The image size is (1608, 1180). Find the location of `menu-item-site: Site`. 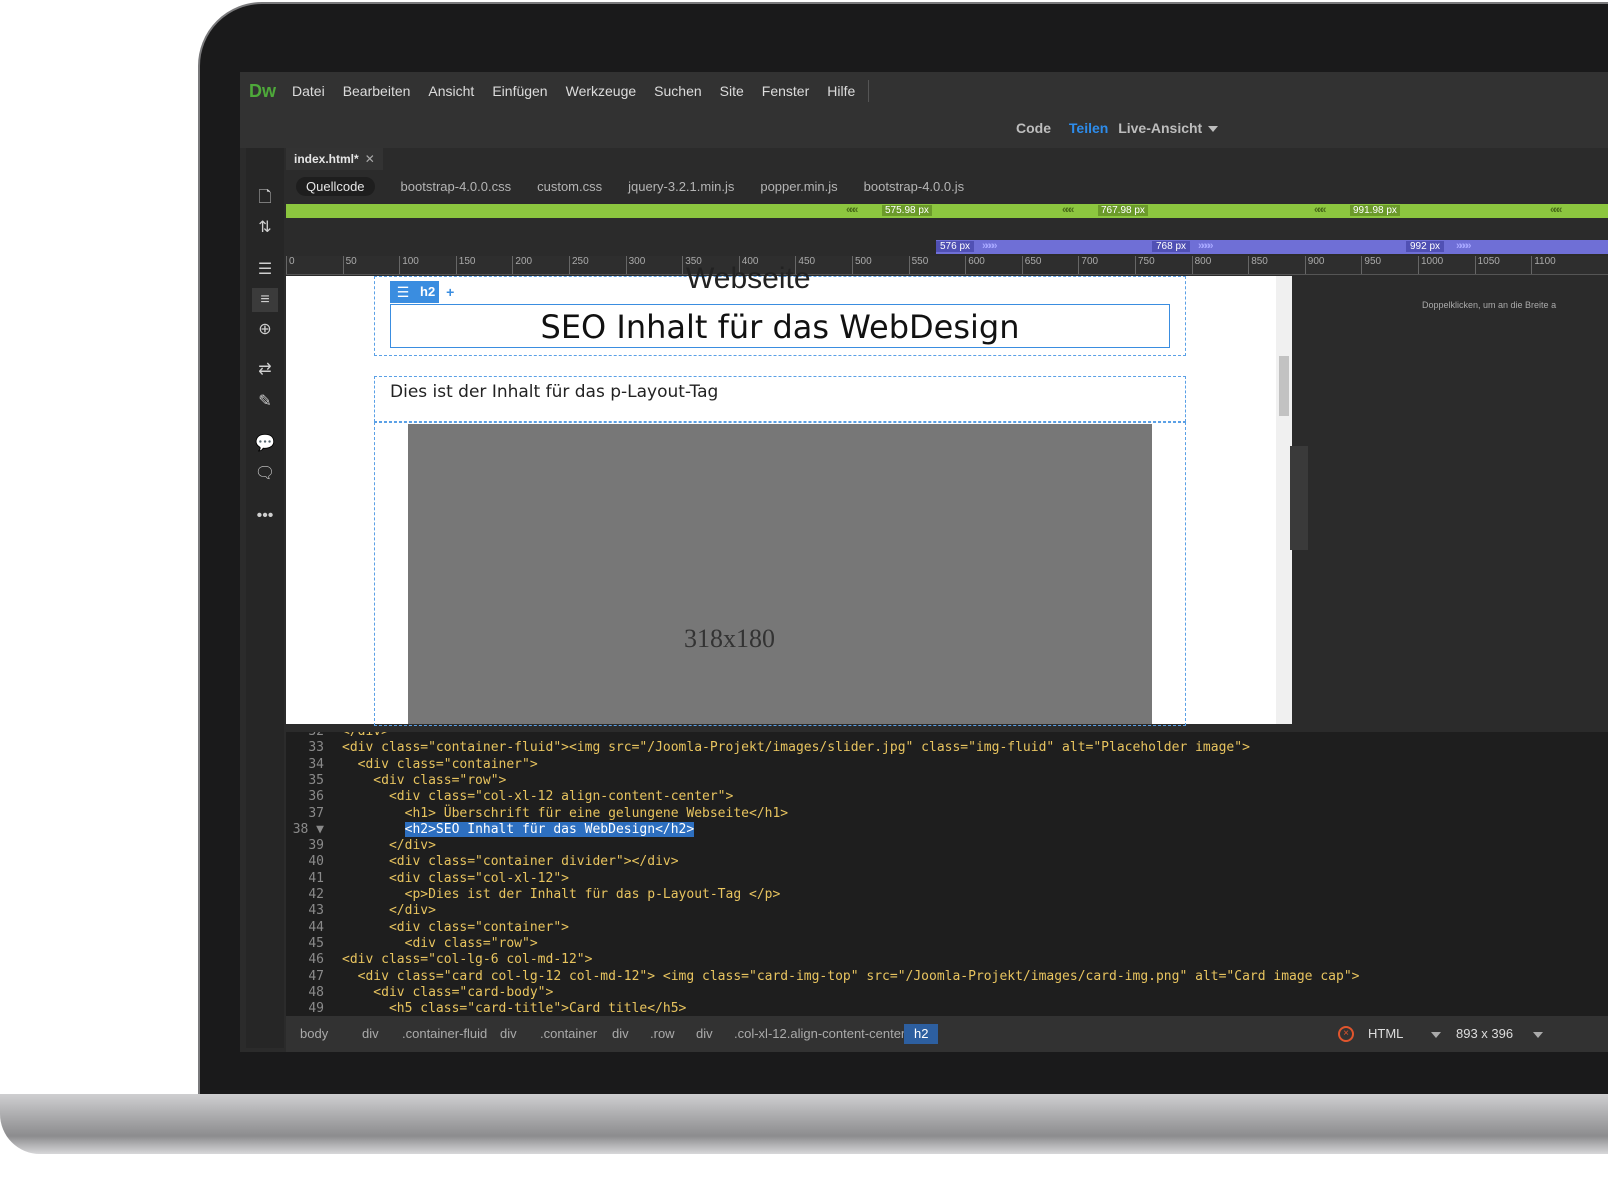

menu-item-site: Site is located at coordinates (732, 91).